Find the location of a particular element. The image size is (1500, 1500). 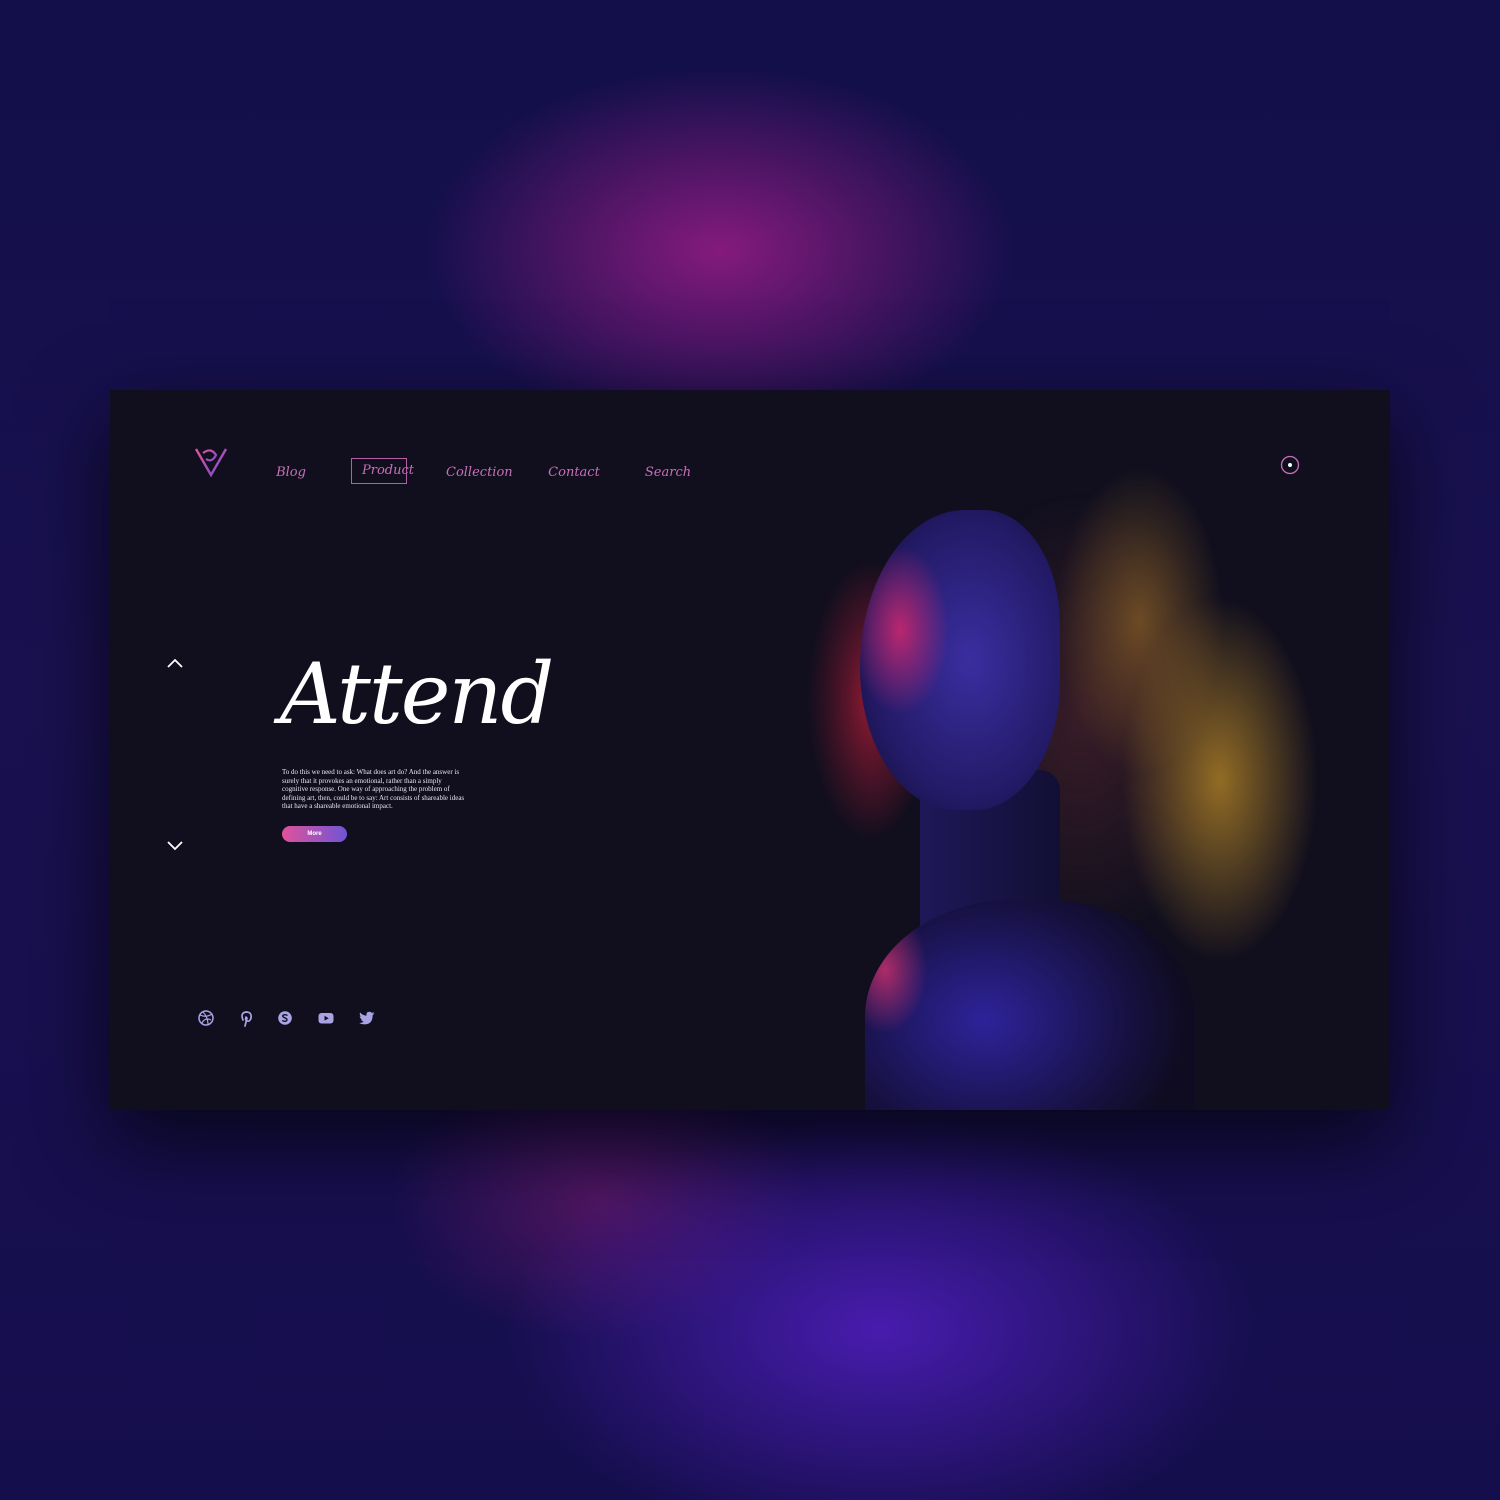

user-circle-icon is located at coordinates (1290, 465).